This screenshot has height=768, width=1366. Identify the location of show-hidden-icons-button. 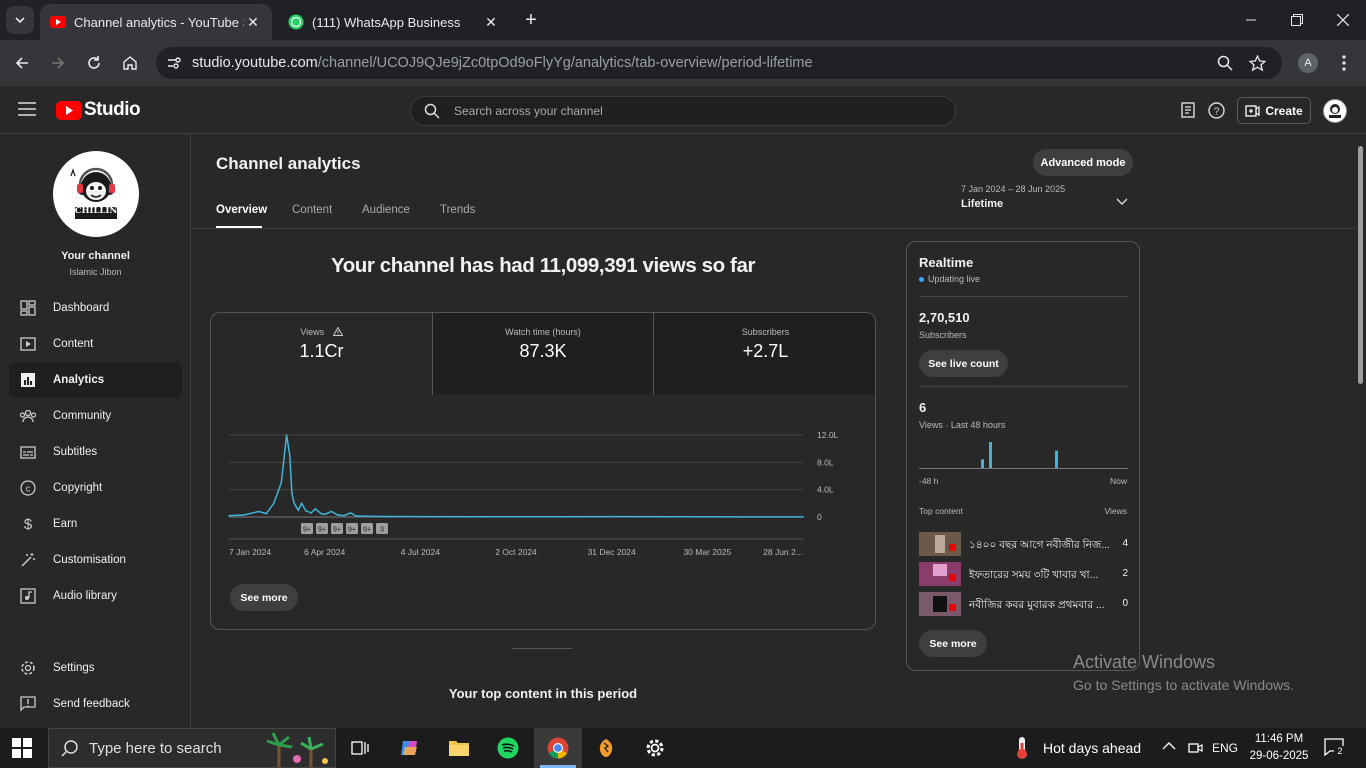
(1169, 745).